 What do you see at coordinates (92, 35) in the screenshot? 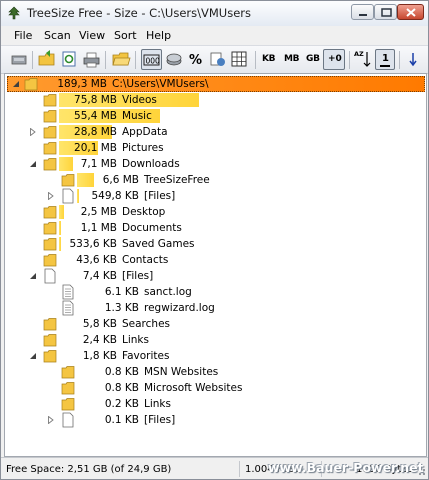
I see `menu-view: View` at bounding box center [92, 35].